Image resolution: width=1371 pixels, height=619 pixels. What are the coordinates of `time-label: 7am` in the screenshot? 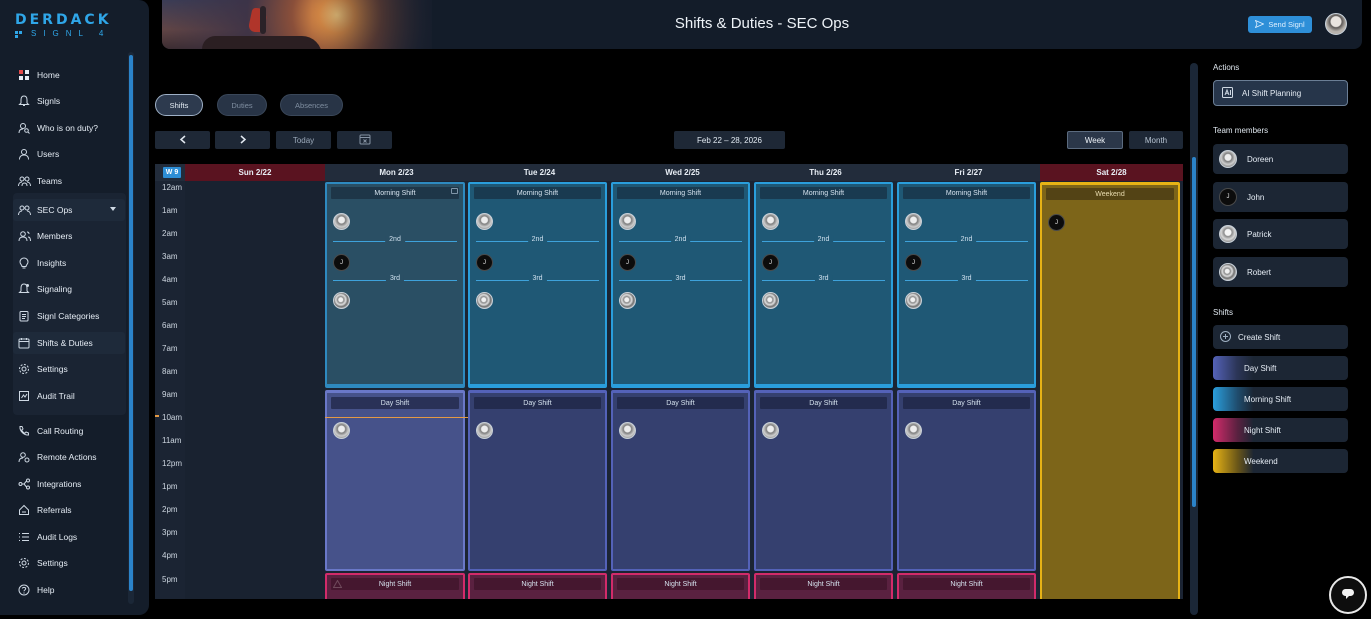 It's located at (170, 348).